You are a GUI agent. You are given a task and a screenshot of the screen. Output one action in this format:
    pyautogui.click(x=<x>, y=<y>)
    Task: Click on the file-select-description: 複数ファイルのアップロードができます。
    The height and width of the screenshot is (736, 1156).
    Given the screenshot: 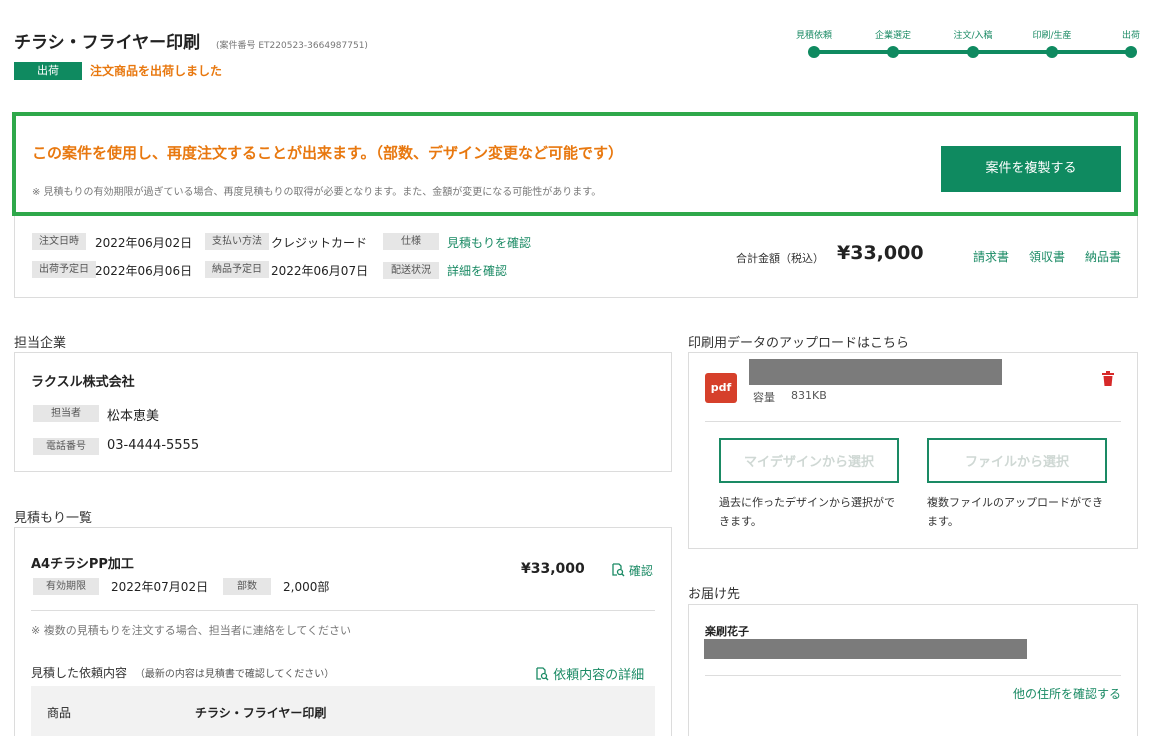 What is the action you would take?
    pyautogui.click(x=1015, y=512)
    